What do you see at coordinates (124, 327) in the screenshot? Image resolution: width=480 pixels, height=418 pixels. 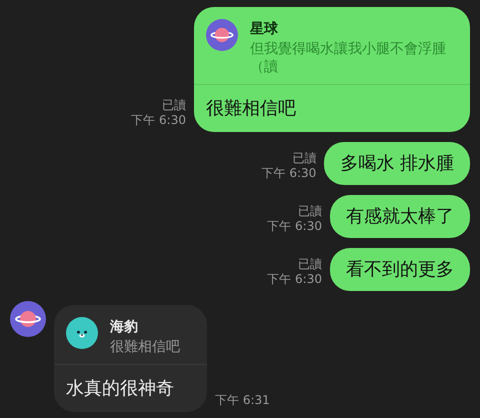 I see `reply-sender-name: 海豹` at bounding box center [124, 327].